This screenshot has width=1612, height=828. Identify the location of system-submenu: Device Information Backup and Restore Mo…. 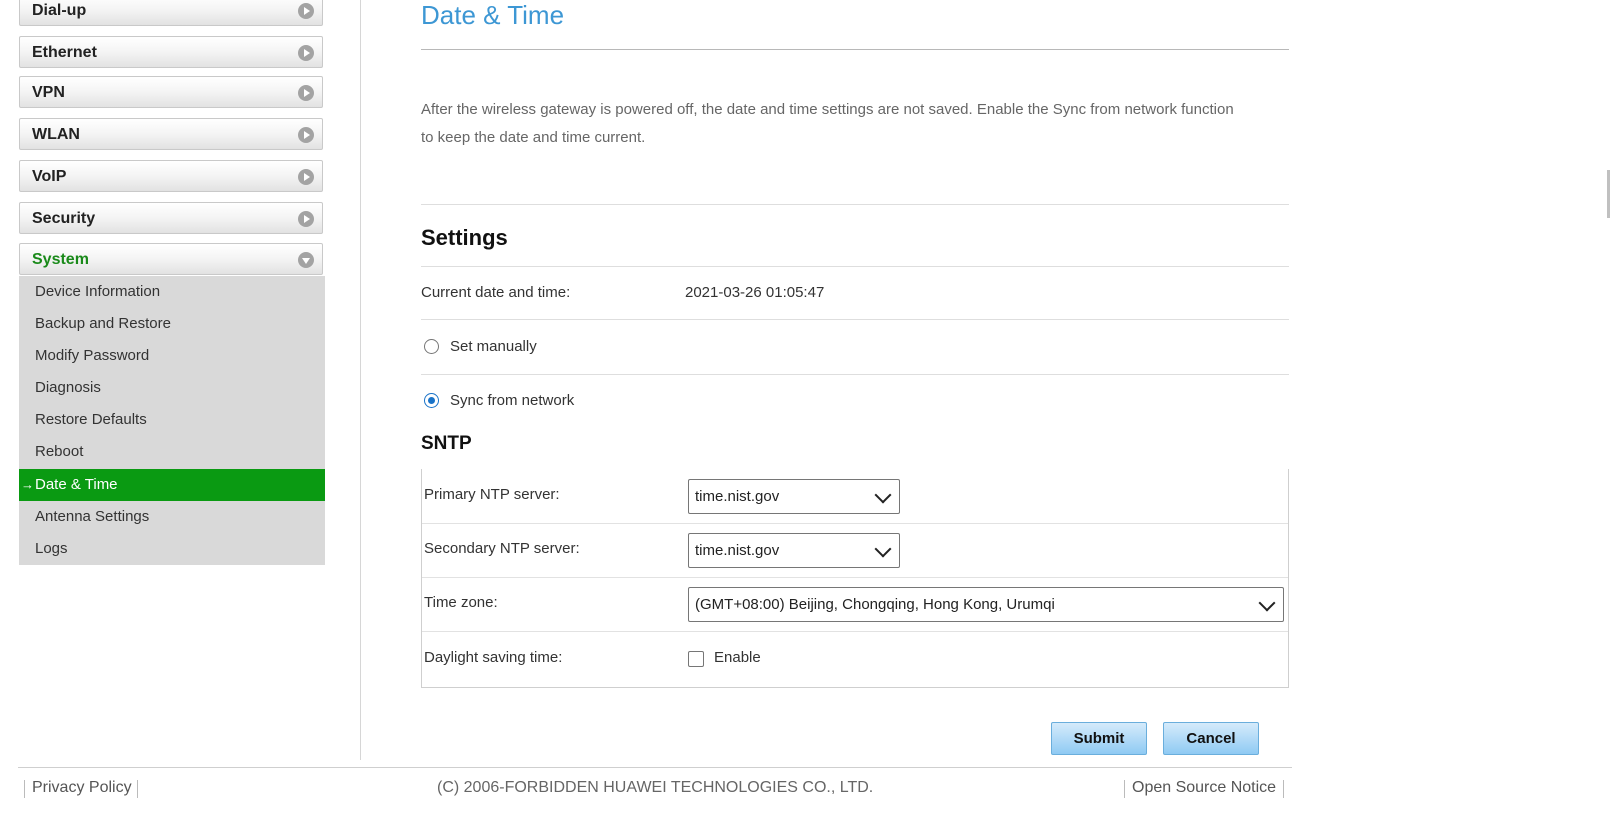
(172, 420).